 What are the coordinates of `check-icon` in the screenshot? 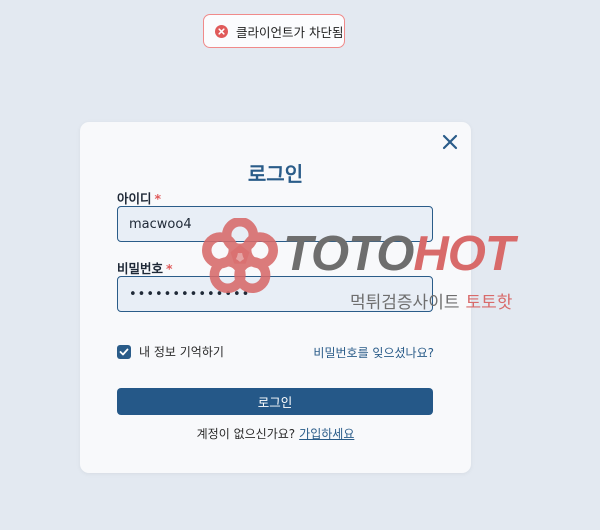 It's located at (124, 351).